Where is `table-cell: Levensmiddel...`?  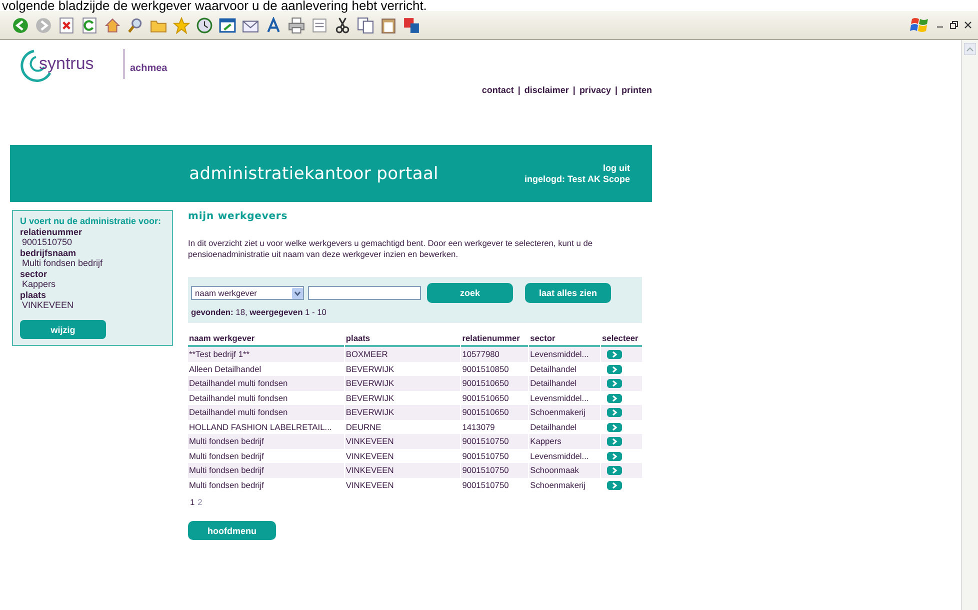
table-cell: Levensmiddel... is located at coordinates (564, 354).